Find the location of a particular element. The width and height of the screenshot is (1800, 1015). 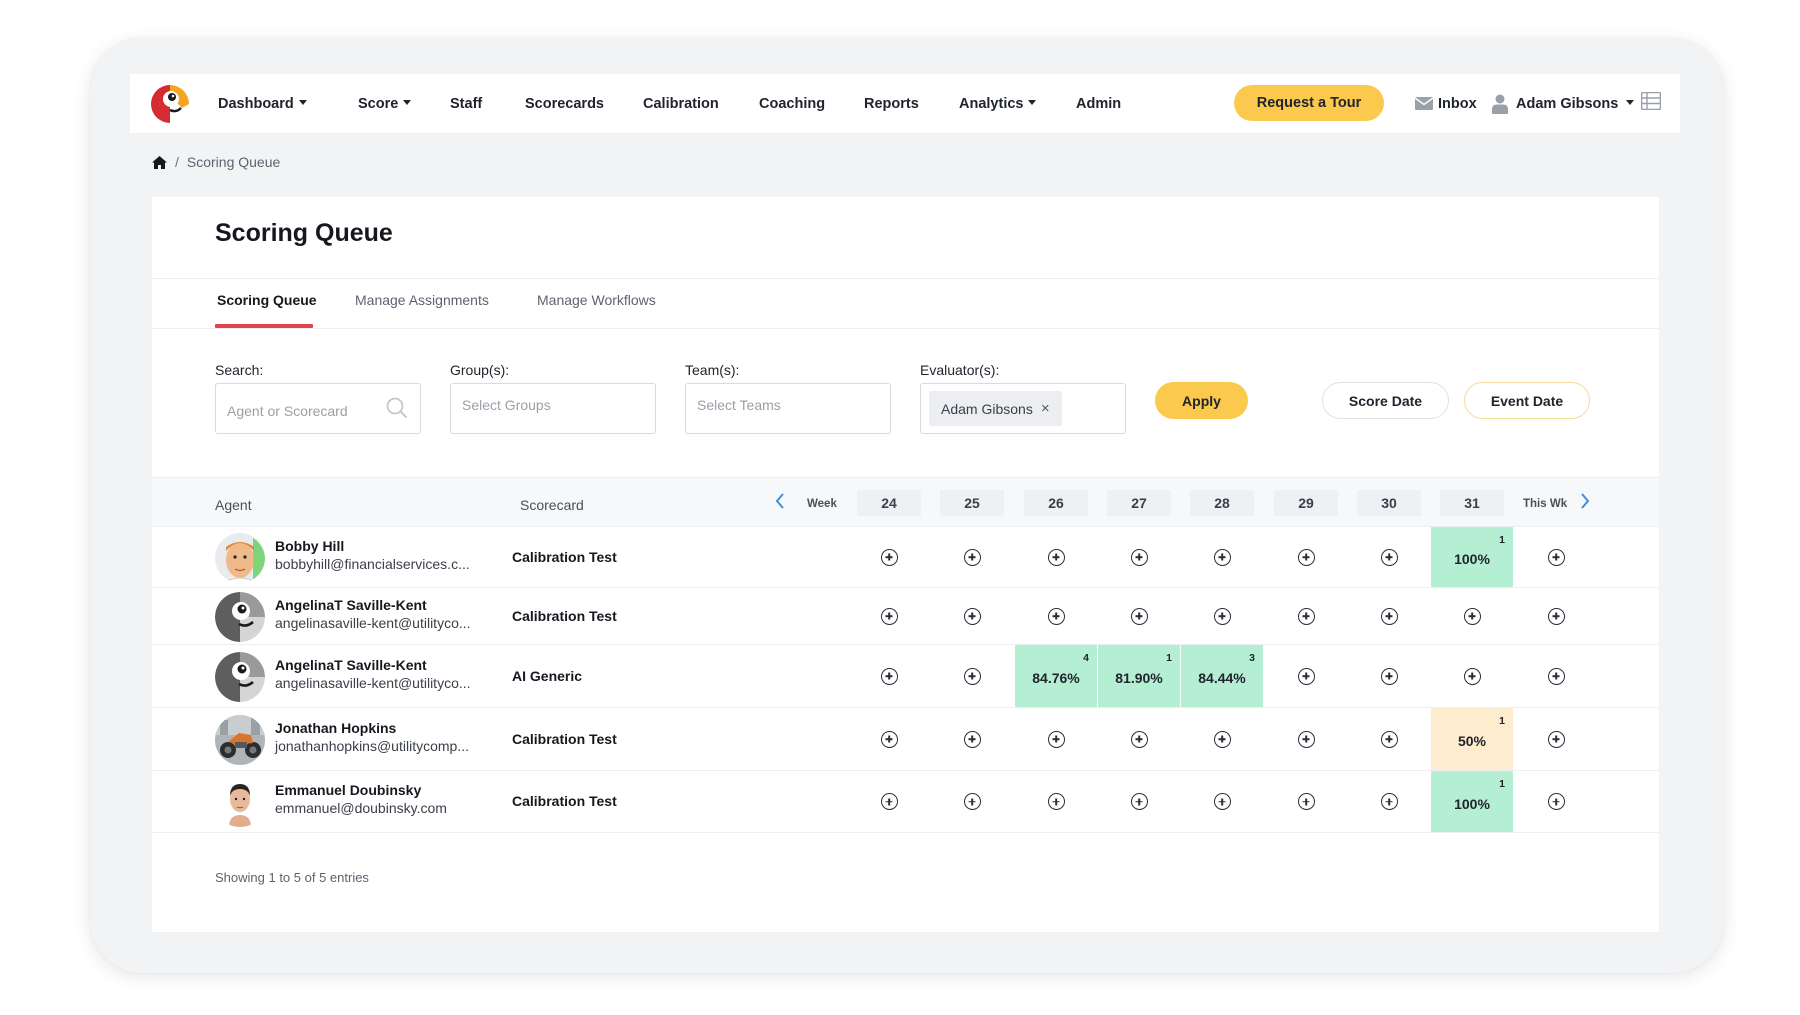

agent-name: Jonathan Hopkins is located at coordinates (335, 728).